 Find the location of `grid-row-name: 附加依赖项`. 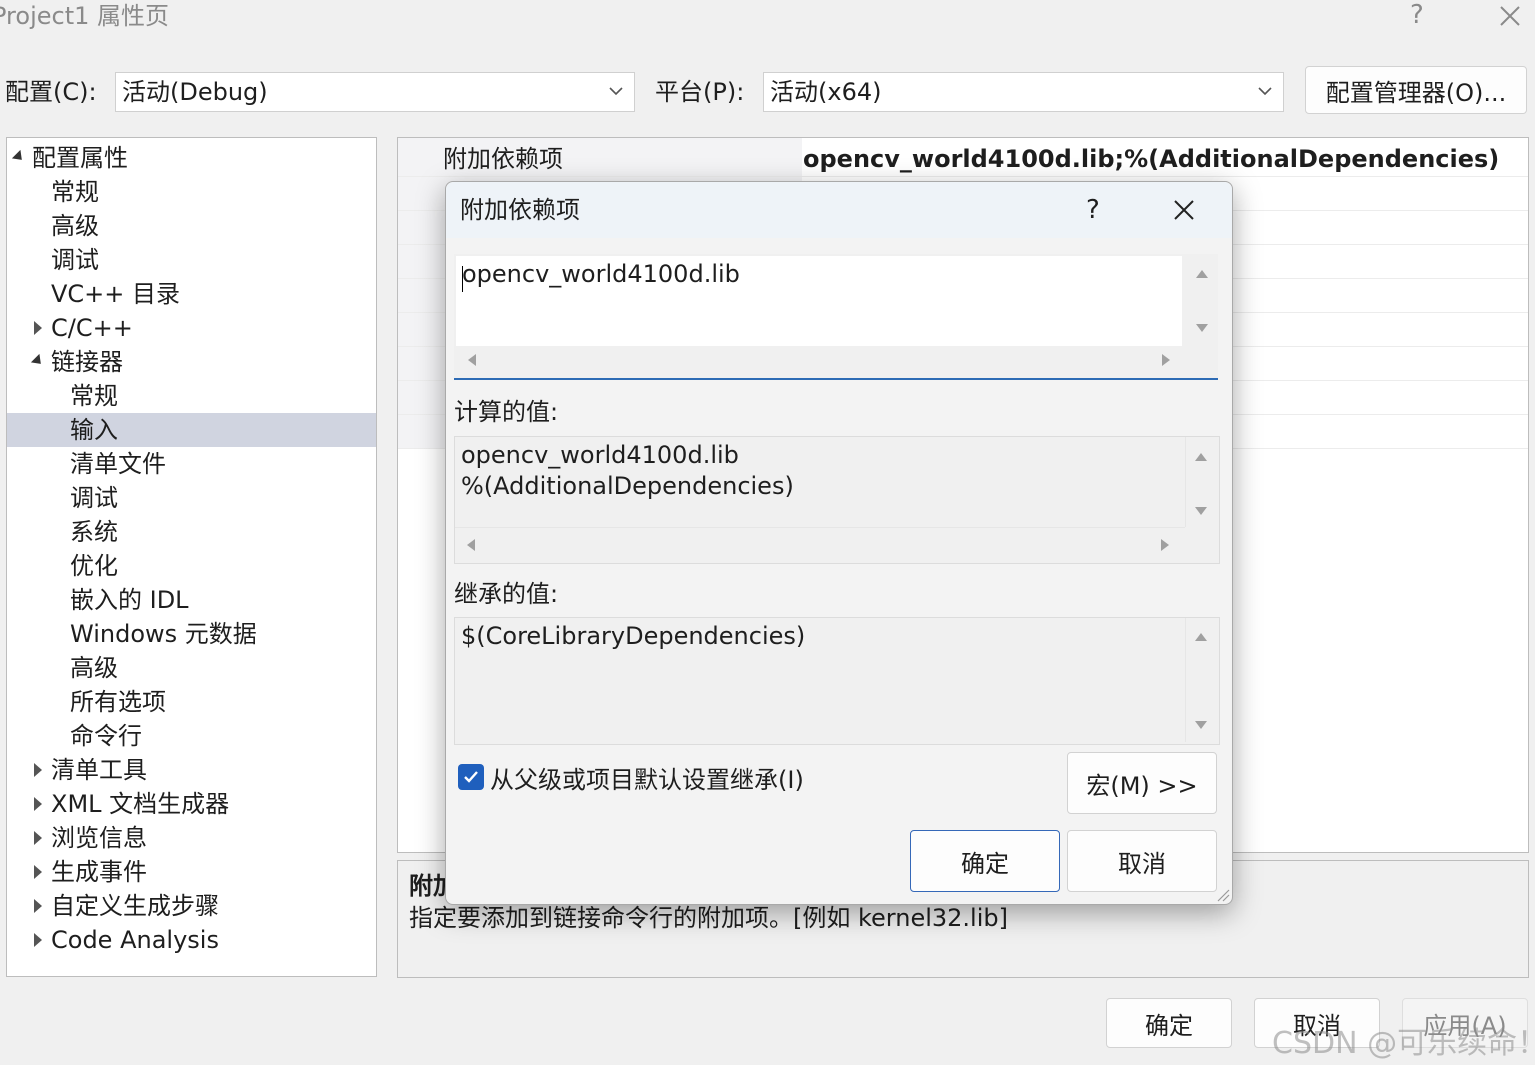

grid-row-name: 附加依赖项 is located at coordinates (503, 159).